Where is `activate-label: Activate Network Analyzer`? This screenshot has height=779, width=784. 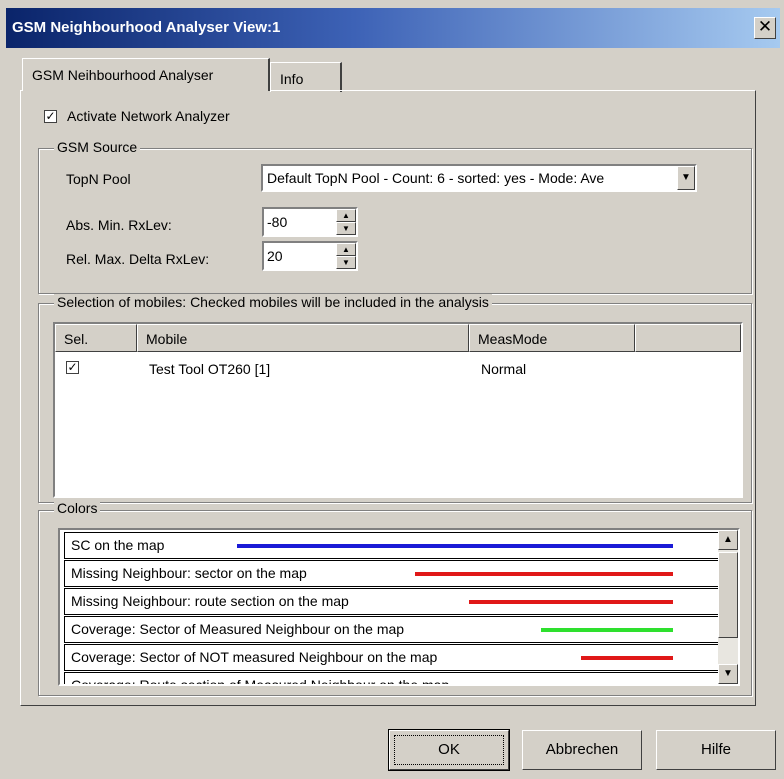
activate-label: Activate Network Analyzer is located at coordinates (148, 116).